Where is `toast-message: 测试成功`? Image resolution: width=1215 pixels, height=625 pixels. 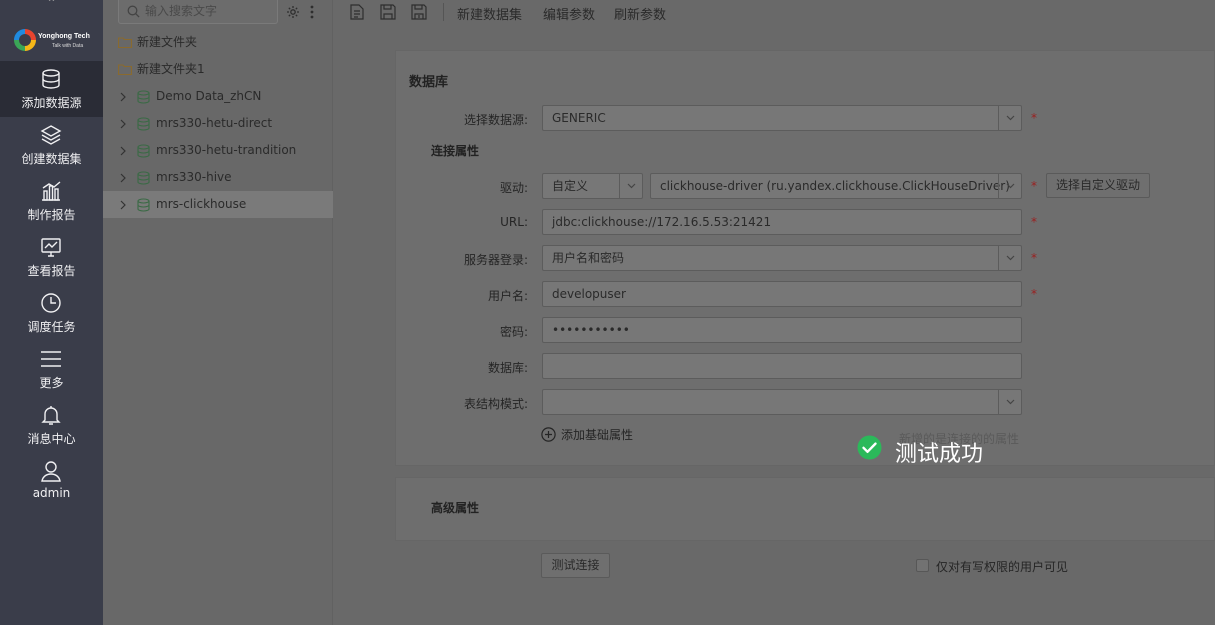
toast-message: 测试成功 is located at coordinates (939, 454).